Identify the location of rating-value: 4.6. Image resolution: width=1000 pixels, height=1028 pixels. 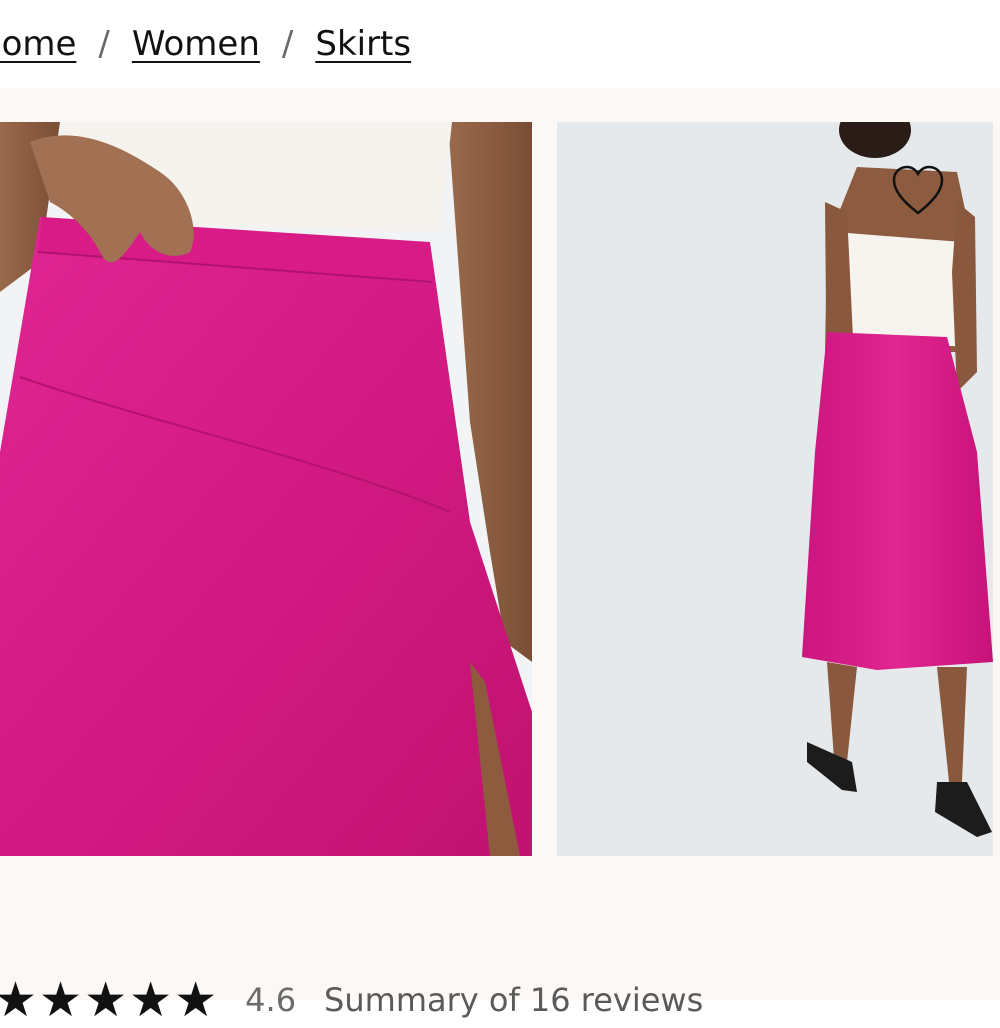
(271, 1000).